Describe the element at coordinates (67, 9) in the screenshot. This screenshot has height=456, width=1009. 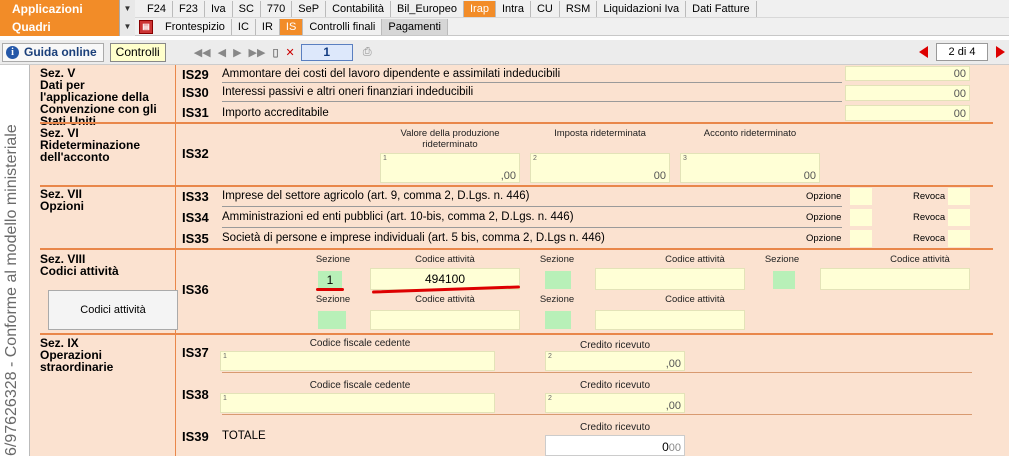
I see `applicazioni-select: Applicazioni ▼` at that location.